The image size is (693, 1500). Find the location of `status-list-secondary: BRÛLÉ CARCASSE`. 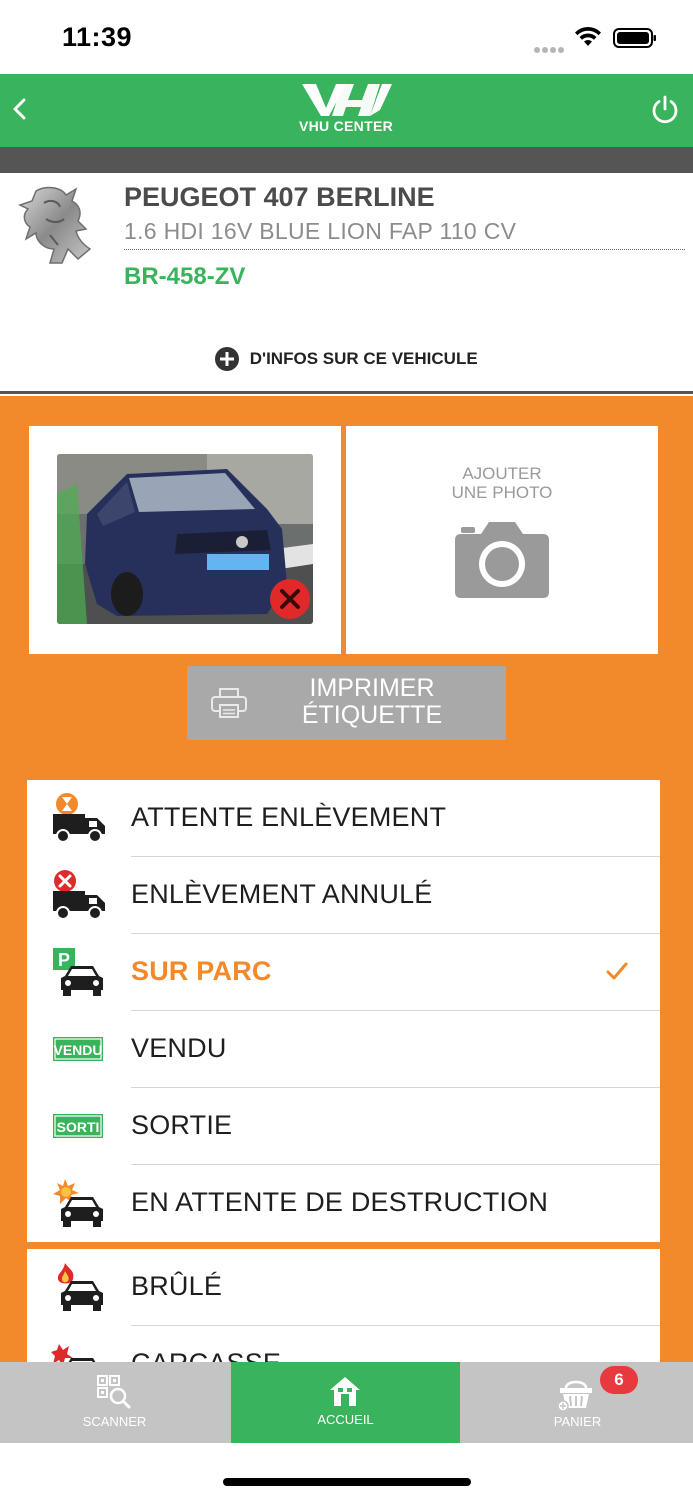

status-list-secondary: BRÛLÉ CARCASSE is located at coordinates (343, 1306).